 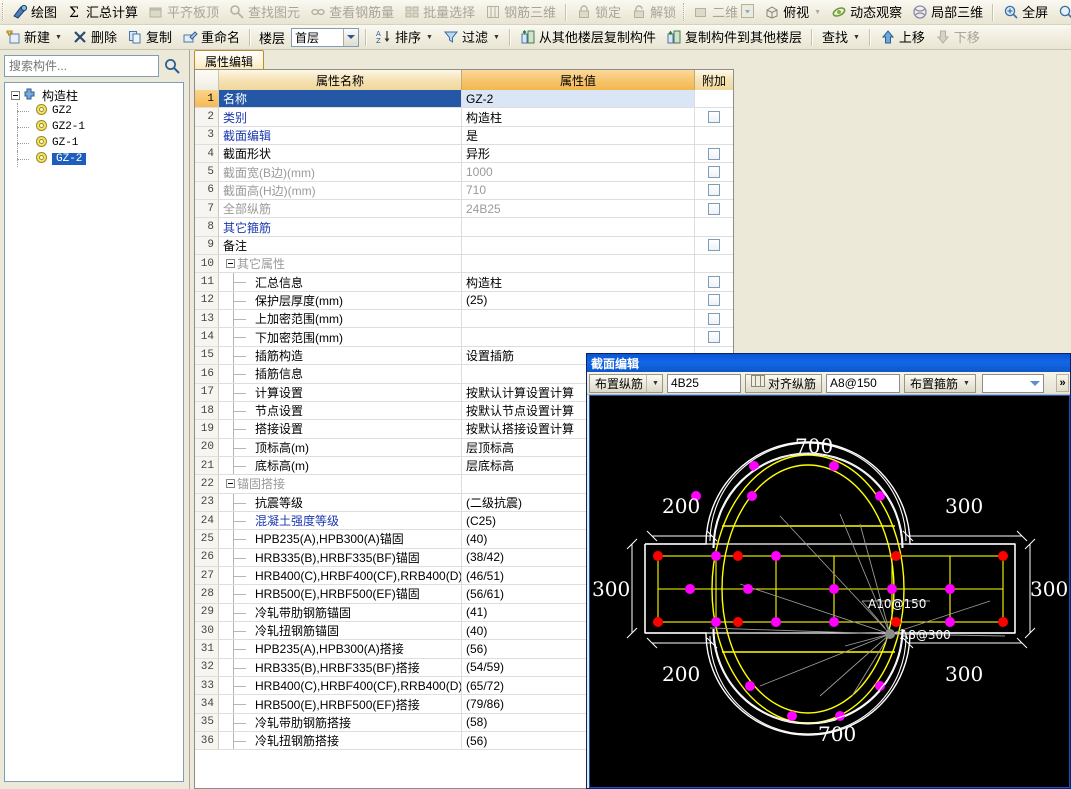 What do you see at coordinates (340, 209) in the screenshot?
I see `property-name-cell: 全部纵筋` at bounding box center [340, 209].